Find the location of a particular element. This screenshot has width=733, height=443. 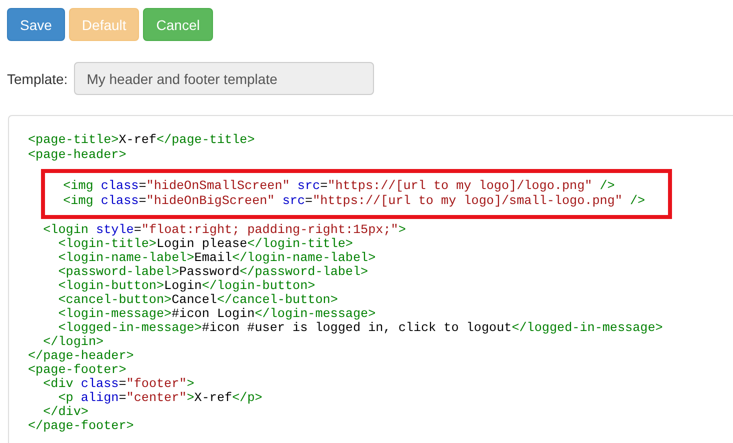

code-line: <page-footer> is located at coordinates (78, 370).